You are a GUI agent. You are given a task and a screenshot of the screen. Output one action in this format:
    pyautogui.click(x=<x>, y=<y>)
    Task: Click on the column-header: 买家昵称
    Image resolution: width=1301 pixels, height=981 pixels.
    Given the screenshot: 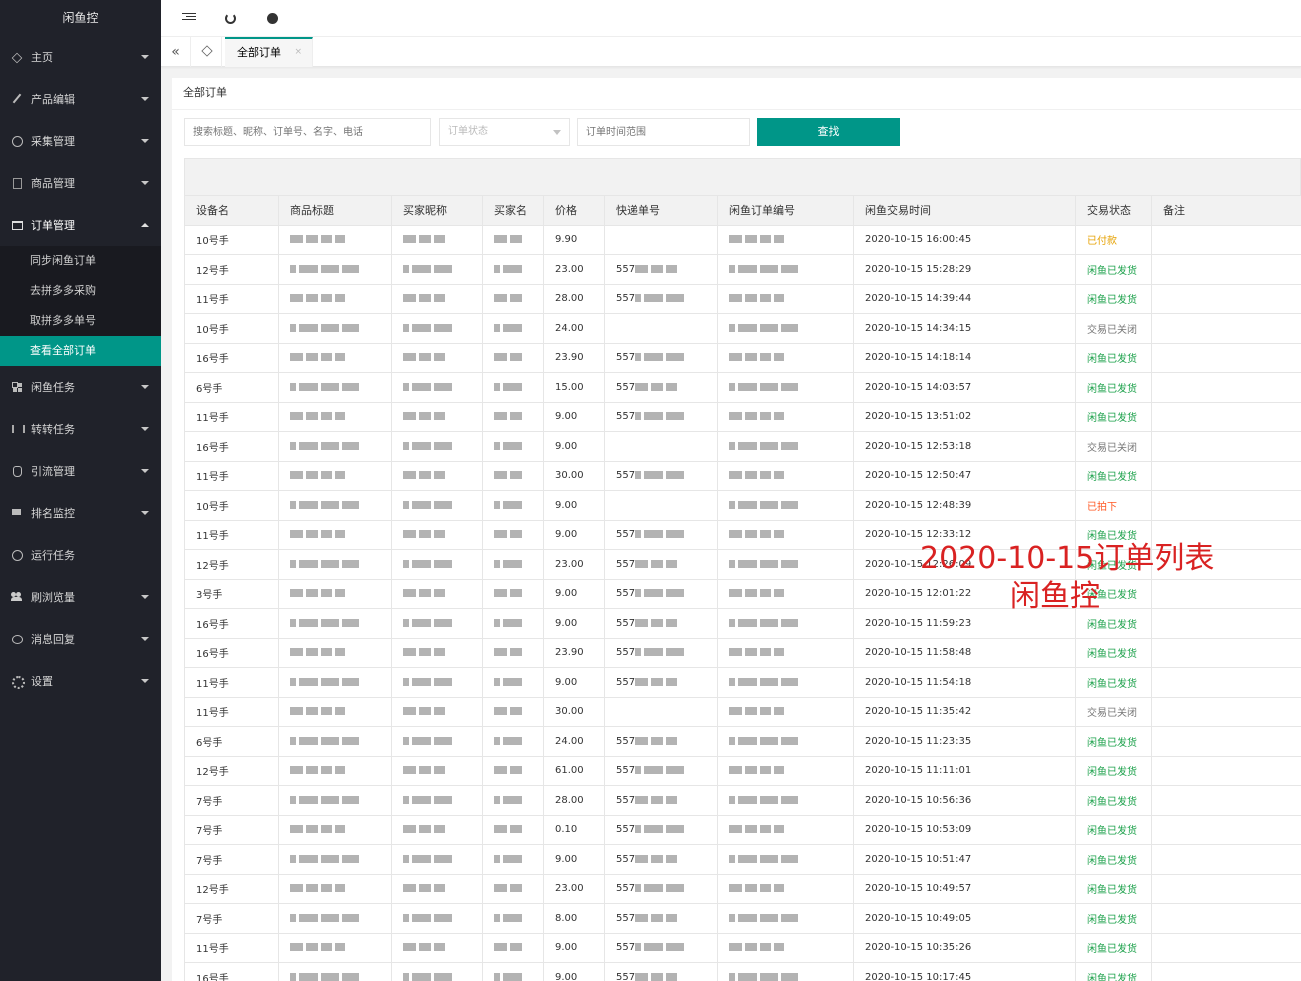 What is the action you would take?
    pyautogui.click(x=437, y=210)
    